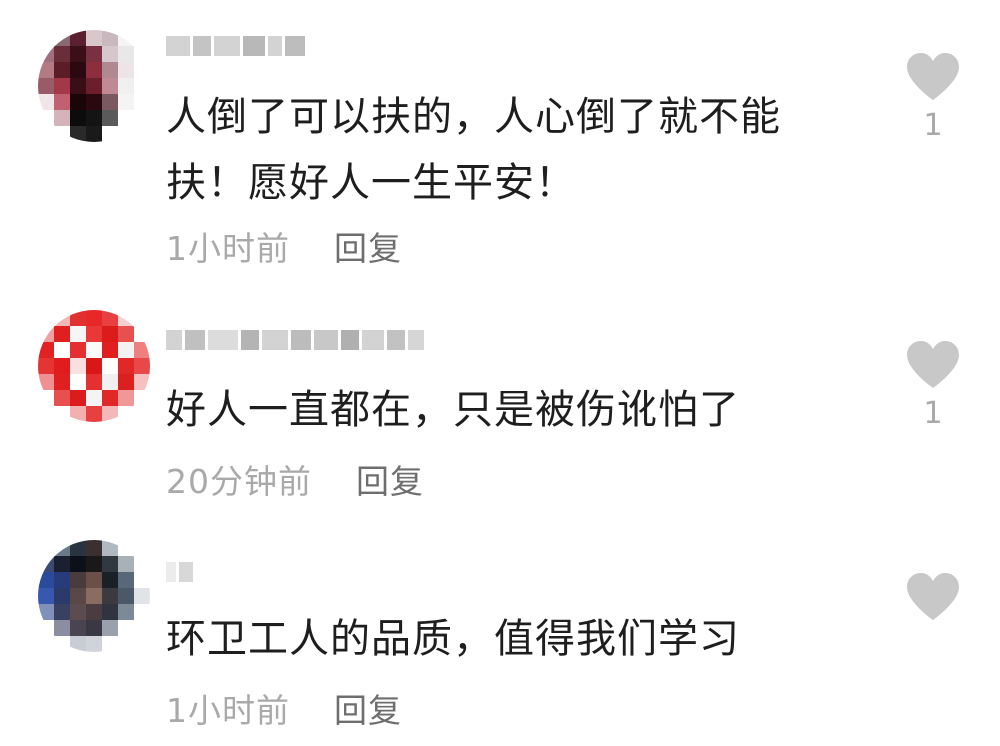 This screenshot has height=746, width=1000. Describe the element at coordinates (453, 410) in the screenshot. I see `comment-text: 好人一直都在，只是被伤讹怕了` at that location.